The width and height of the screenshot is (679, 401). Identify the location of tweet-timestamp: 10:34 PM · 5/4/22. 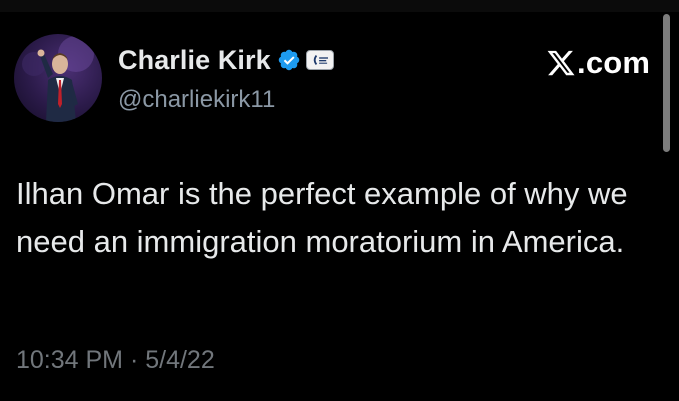
(115, 360).